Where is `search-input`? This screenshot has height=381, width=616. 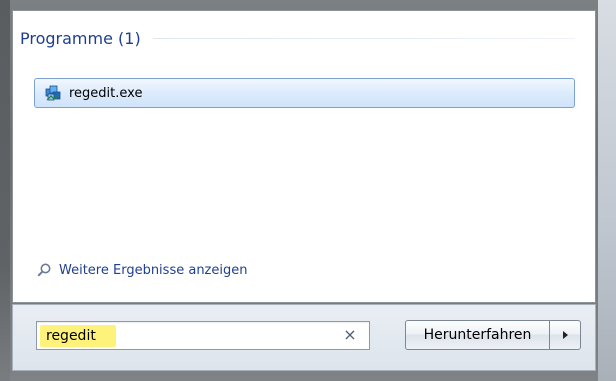 search-input is located at coordinates (165, 335).